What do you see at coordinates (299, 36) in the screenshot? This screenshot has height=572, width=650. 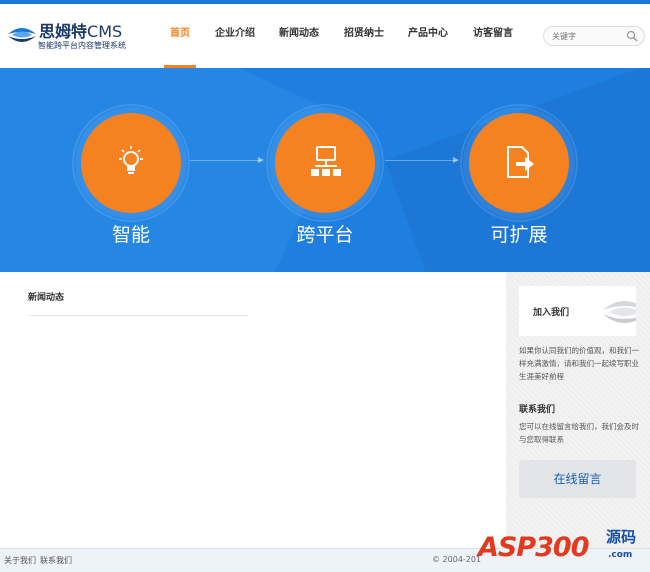 I see `nav-item-news: 新闻动态` at bounding box center [299, 36].